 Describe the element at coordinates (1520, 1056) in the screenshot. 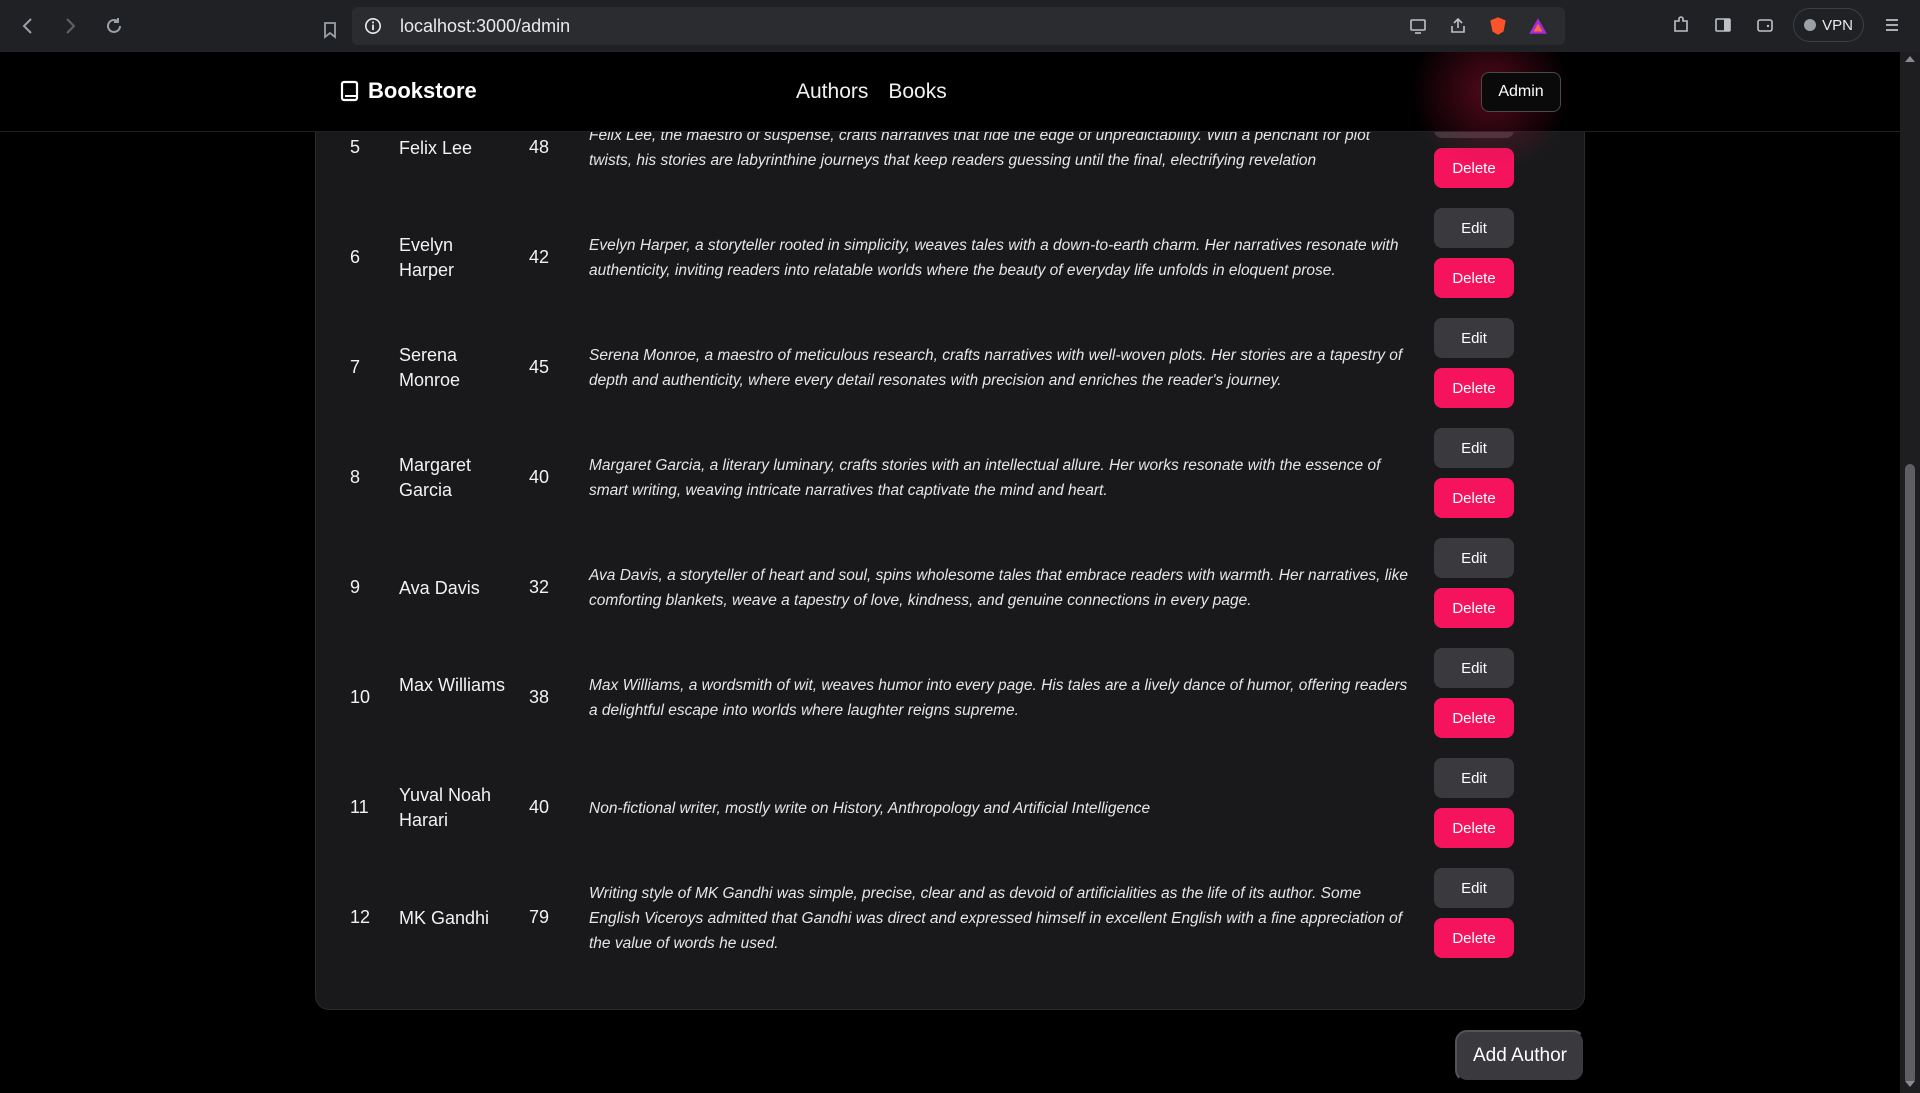

I see `add-author-button: Add Author` at that location.